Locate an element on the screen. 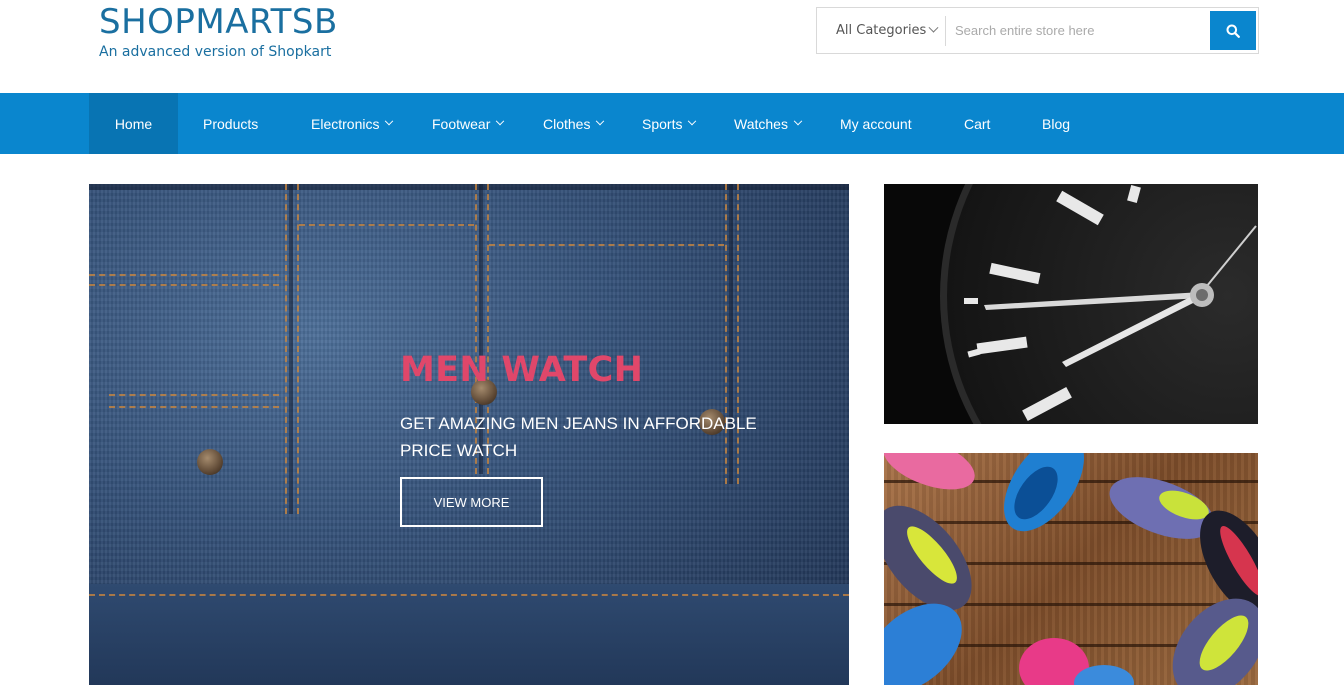 The height and width of the screenshot is (685, 1344). watch-banner is located at coordinates (1071, 304).